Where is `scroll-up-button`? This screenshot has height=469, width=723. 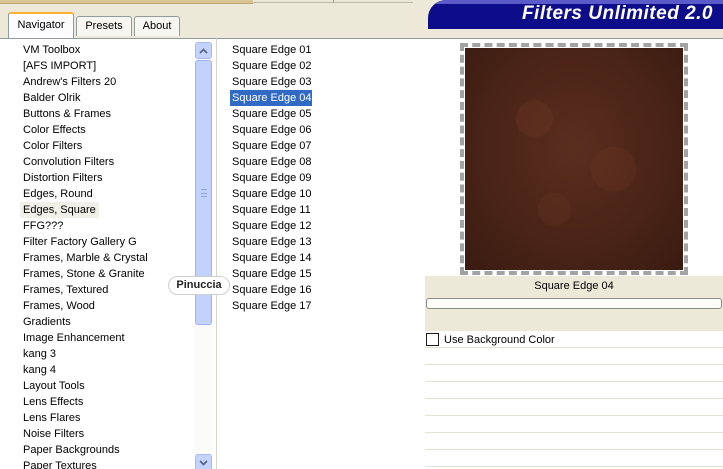
scroll-up-button is located at coordinates (203, 50).